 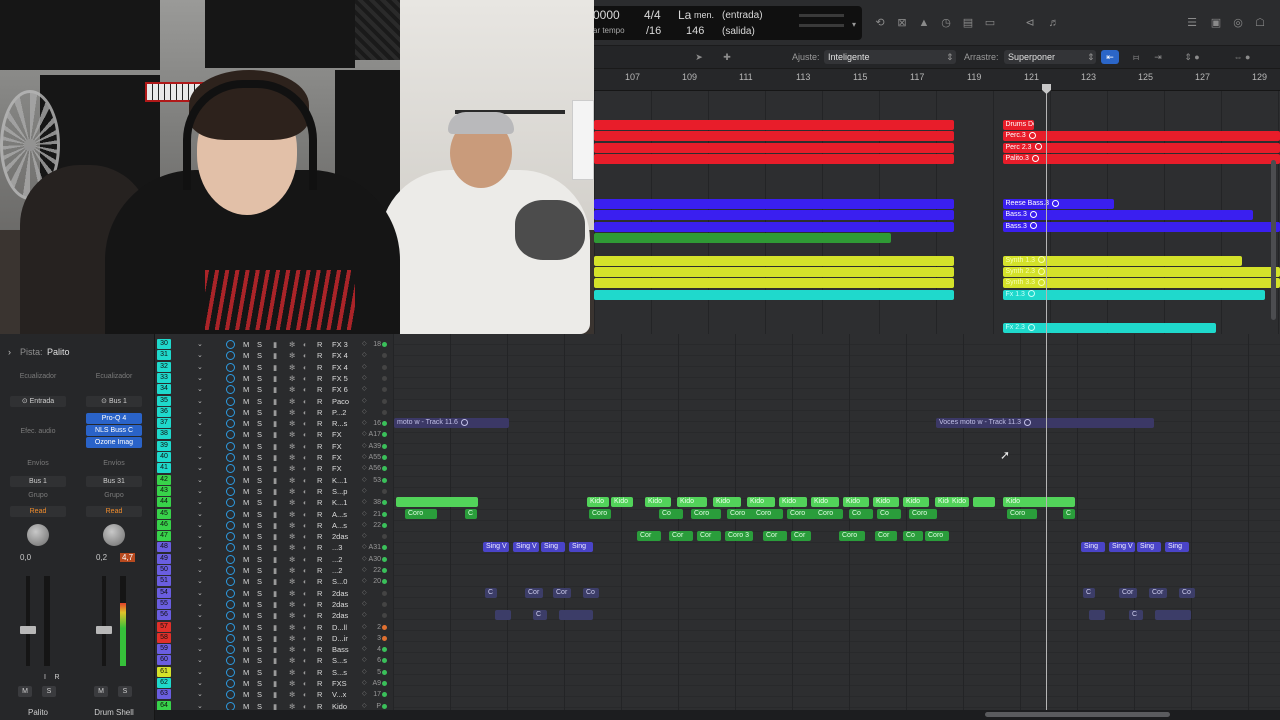 I want to click on track-header: 40 ⌄ M S ▮ ✻ ◐ R FX ◇ A55, so click(x=274, y=457).